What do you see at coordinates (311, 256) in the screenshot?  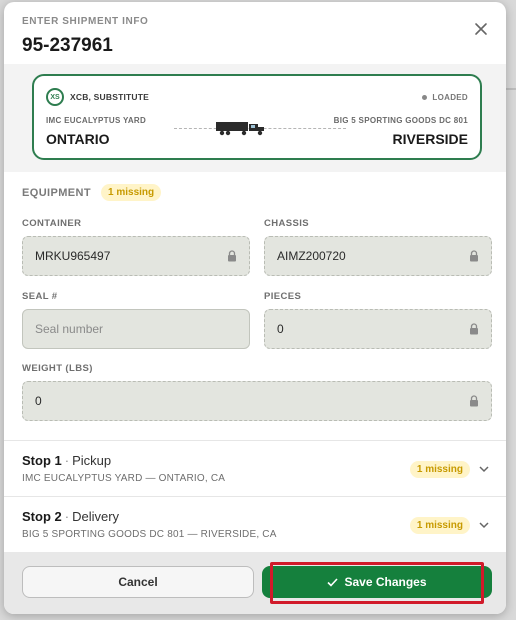 I see `chassis-value: AIMZ200720` at bounding box center [311, 256].